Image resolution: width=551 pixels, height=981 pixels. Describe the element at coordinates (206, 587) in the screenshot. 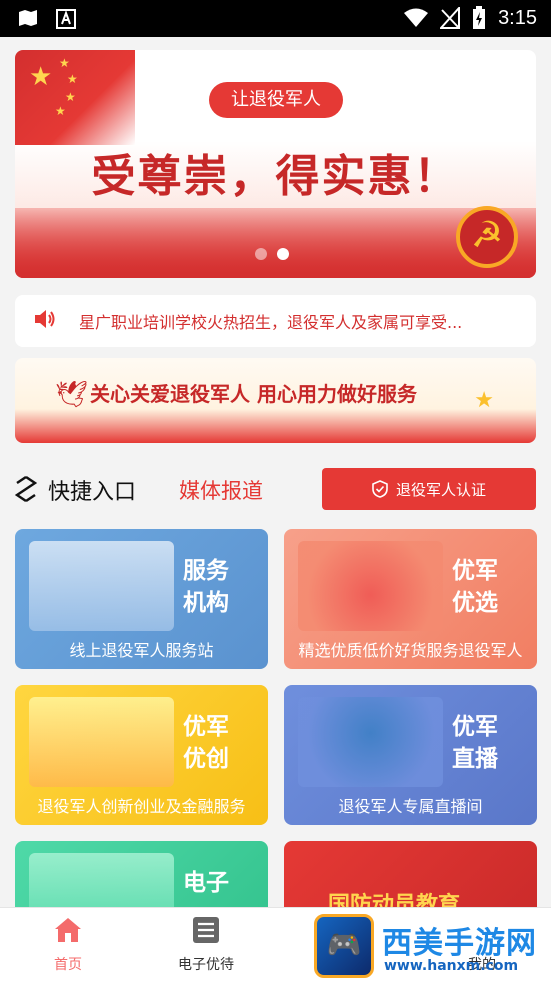

I see `card-title: 服务 机构` at that location.